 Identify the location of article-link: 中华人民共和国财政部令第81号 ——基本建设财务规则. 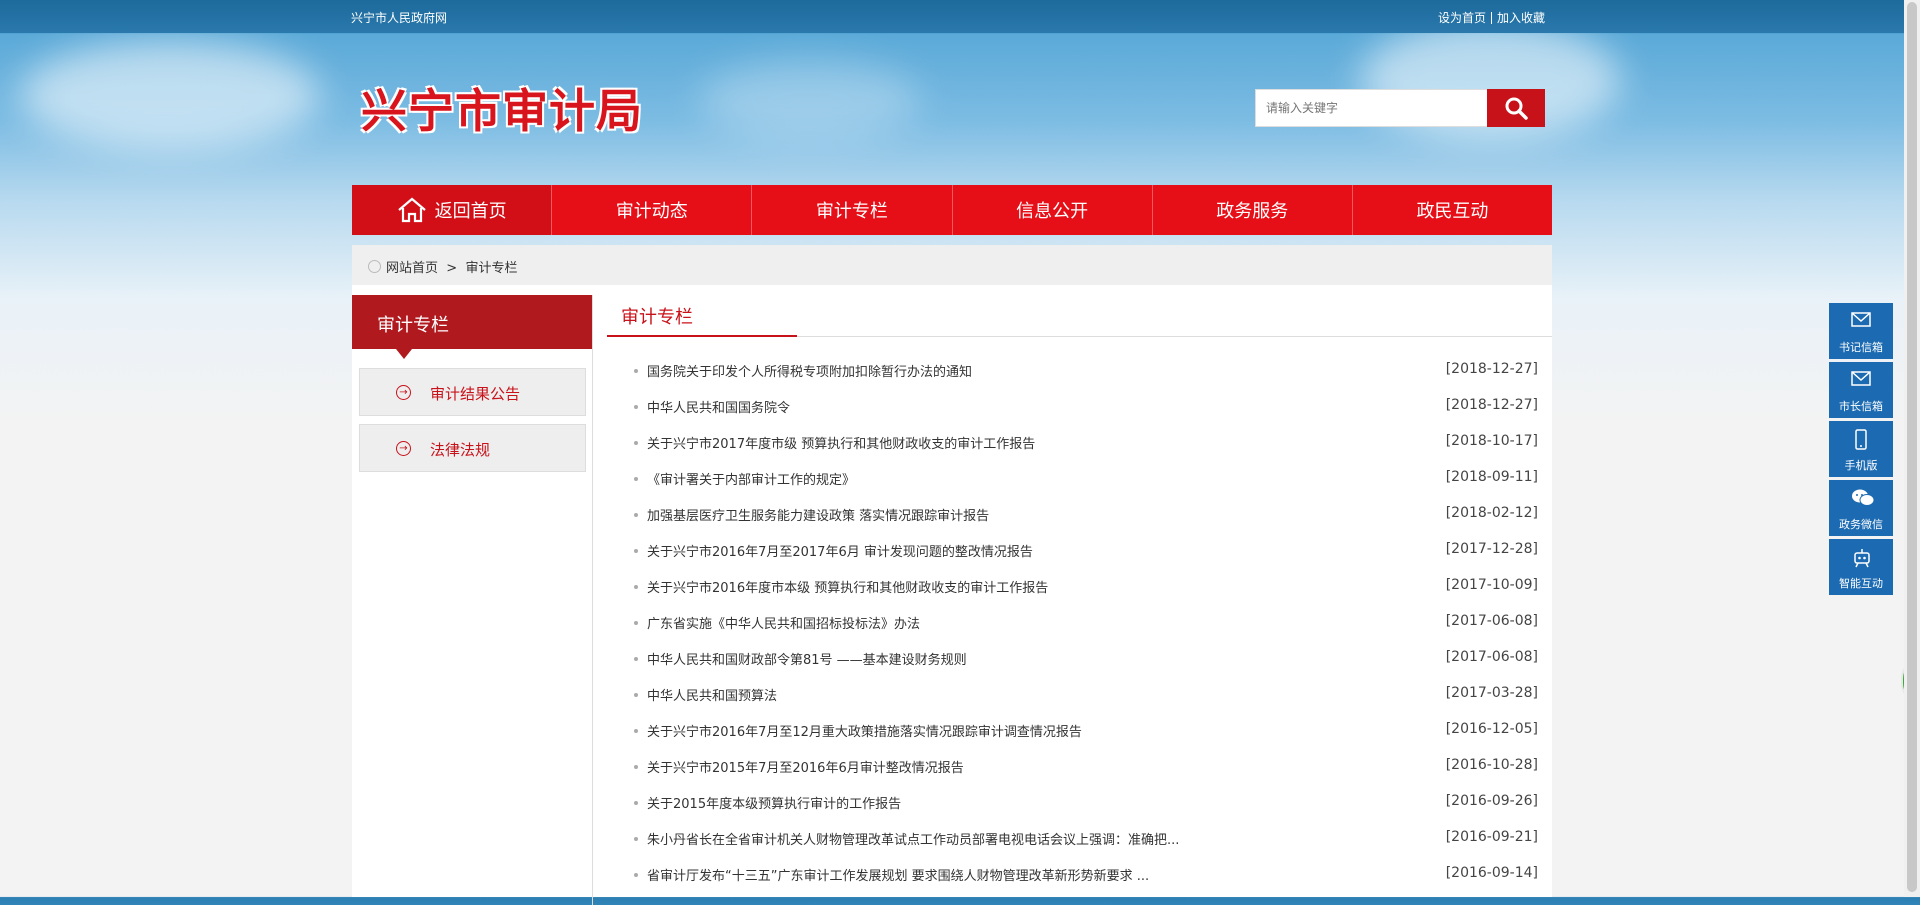
(807, 658).